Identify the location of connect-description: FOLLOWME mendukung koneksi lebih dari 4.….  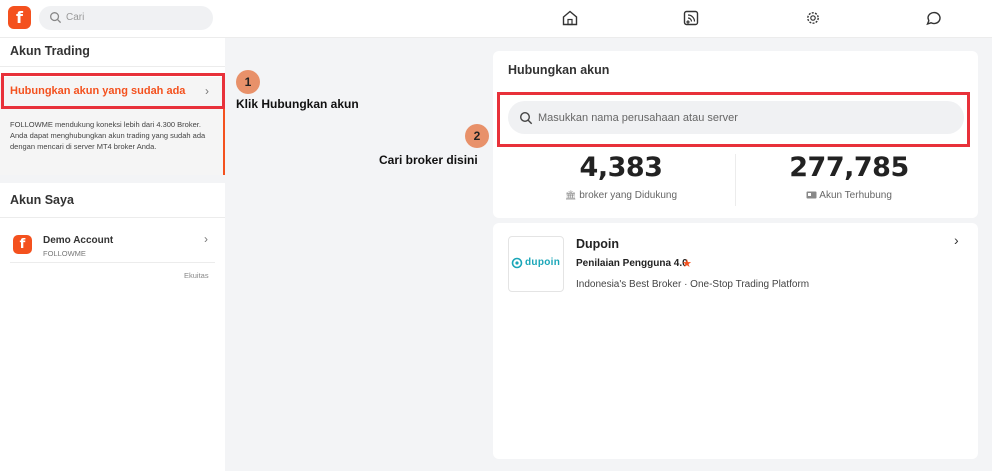
(108, 135).